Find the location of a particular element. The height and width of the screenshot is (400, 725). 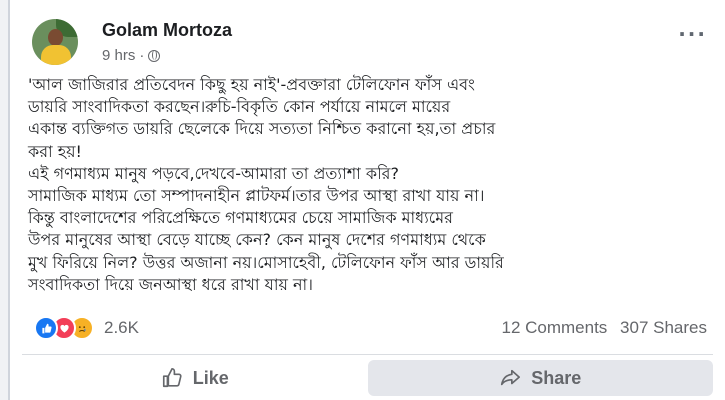

like-icon is located at coordinates (46, 328).